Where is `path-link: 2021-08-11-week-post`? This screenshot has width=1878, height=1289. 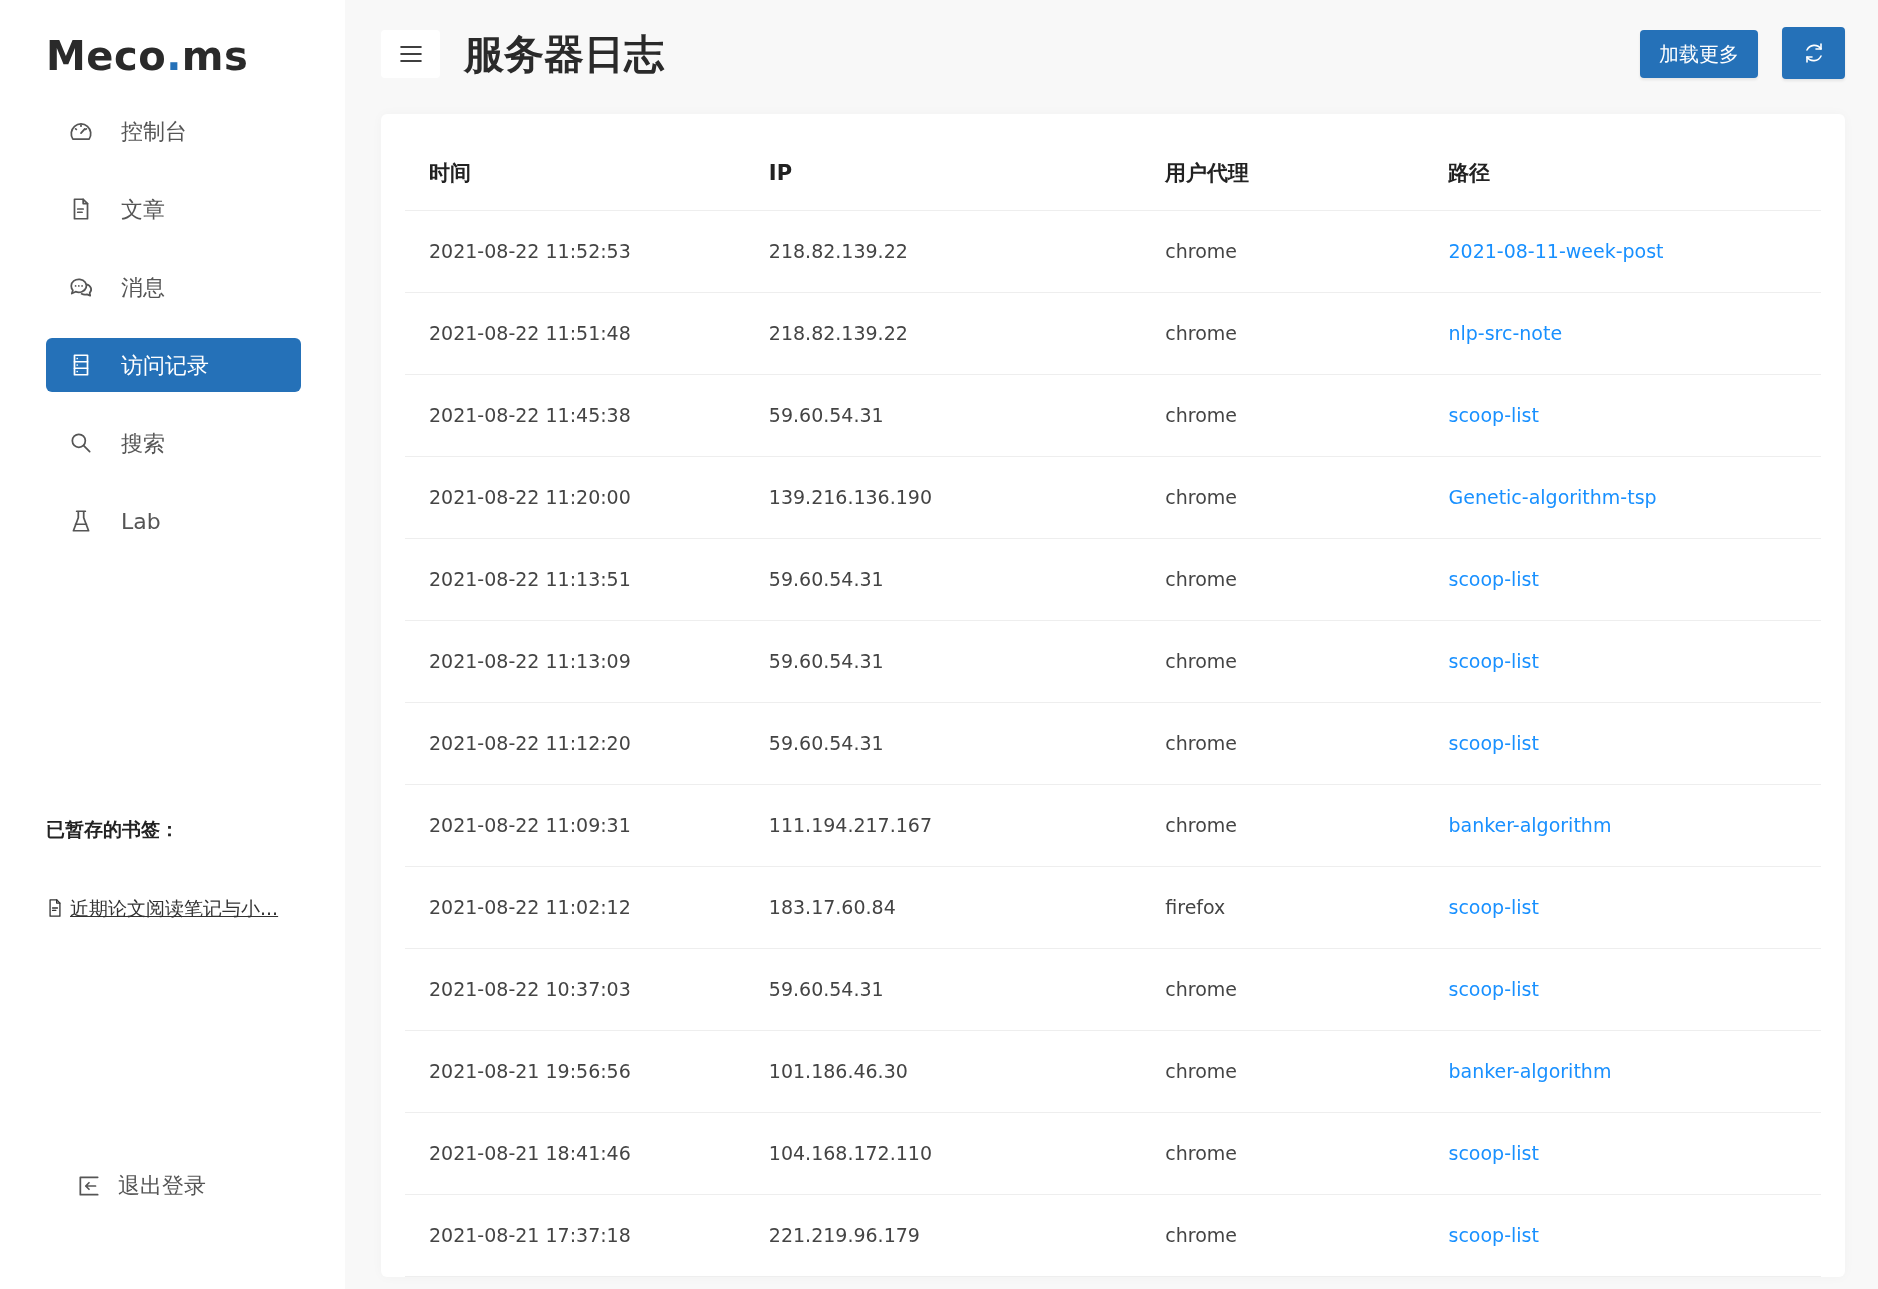 path-link: 2021-08-11-week-post is located at coordinates (1556, 250).